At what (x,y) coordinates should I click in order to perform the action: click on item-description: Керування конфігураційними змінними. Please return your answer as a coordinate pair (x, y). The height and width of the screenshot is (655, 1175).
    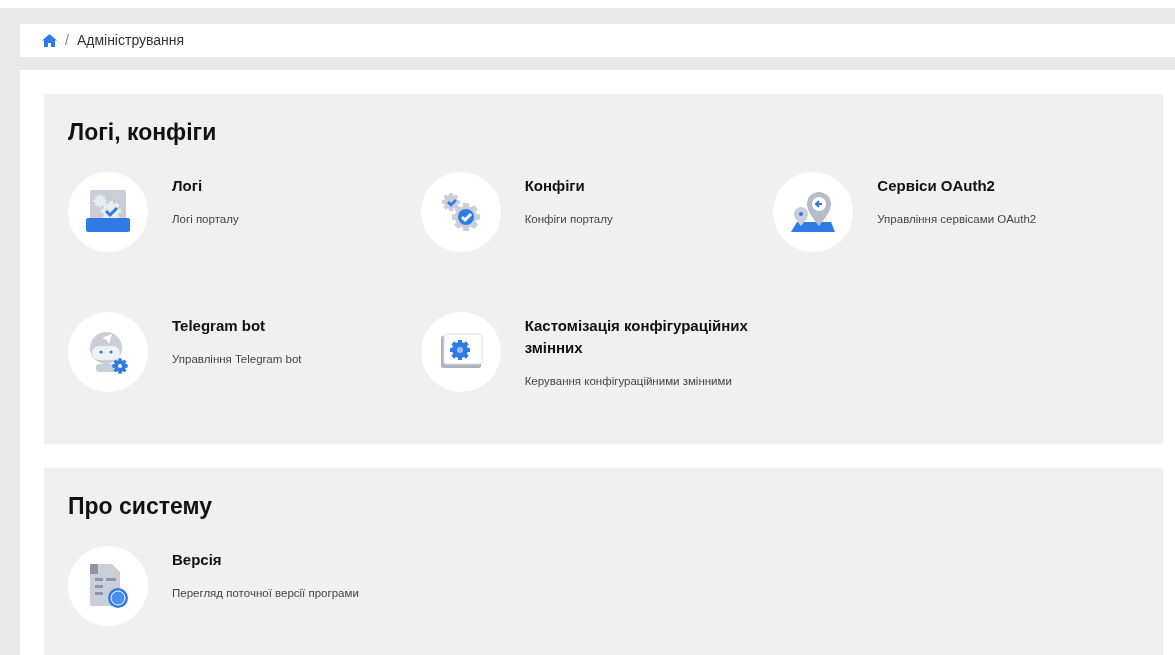
    Looking at the image, I should click on (628, 381).